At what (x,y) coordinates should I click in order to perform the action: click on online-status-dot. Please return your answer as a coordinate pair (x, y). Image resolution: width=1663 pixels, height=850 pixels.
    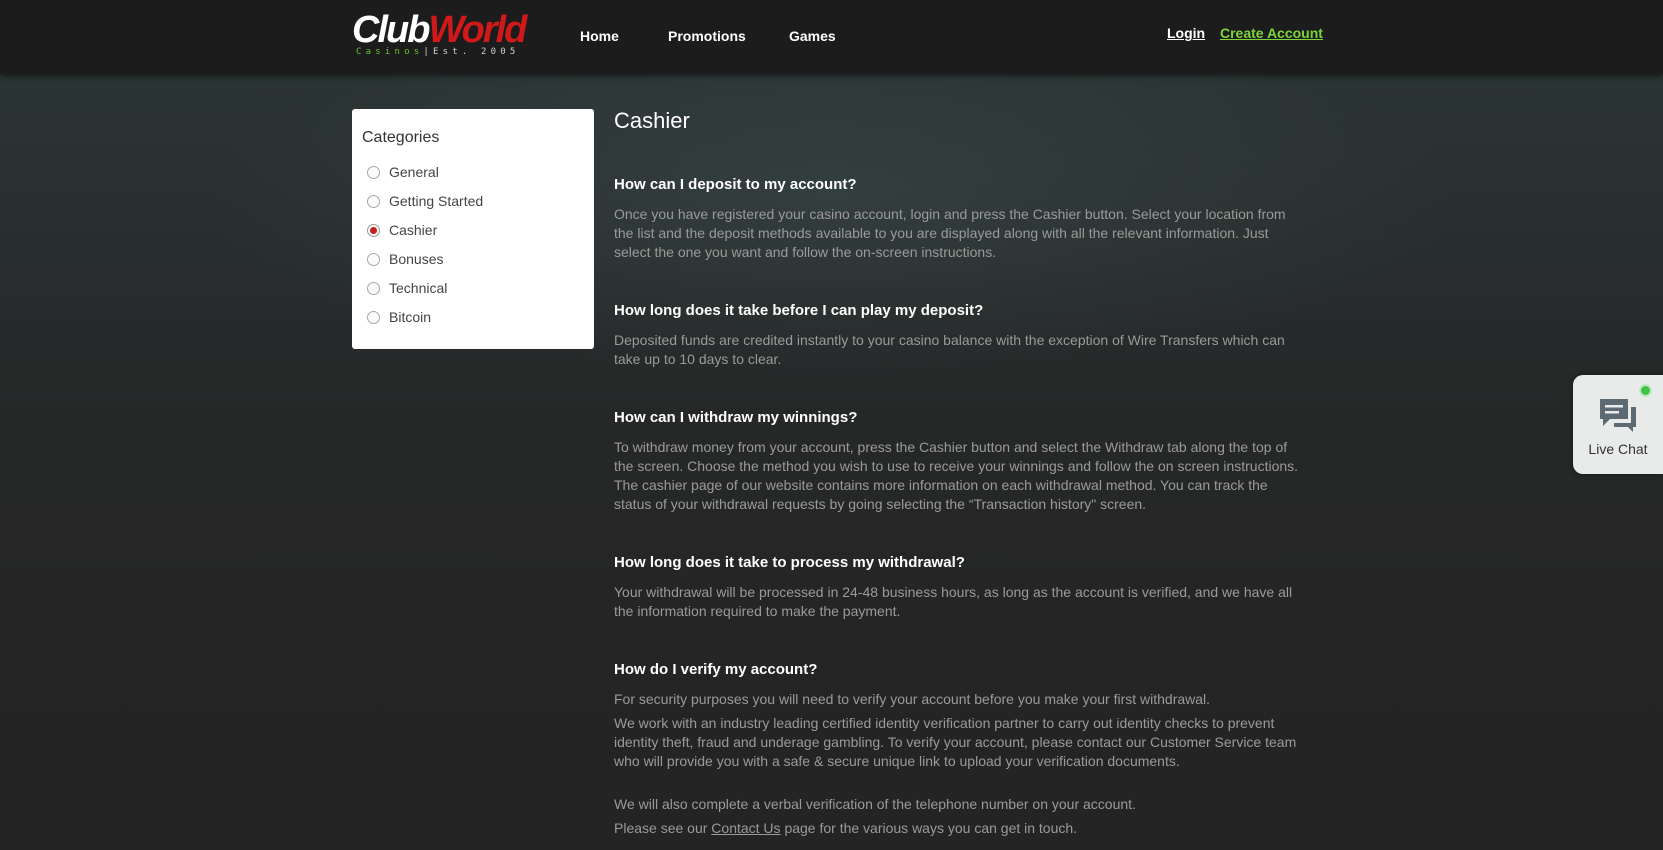
    Looking at the image, I should click on (1645, 390).